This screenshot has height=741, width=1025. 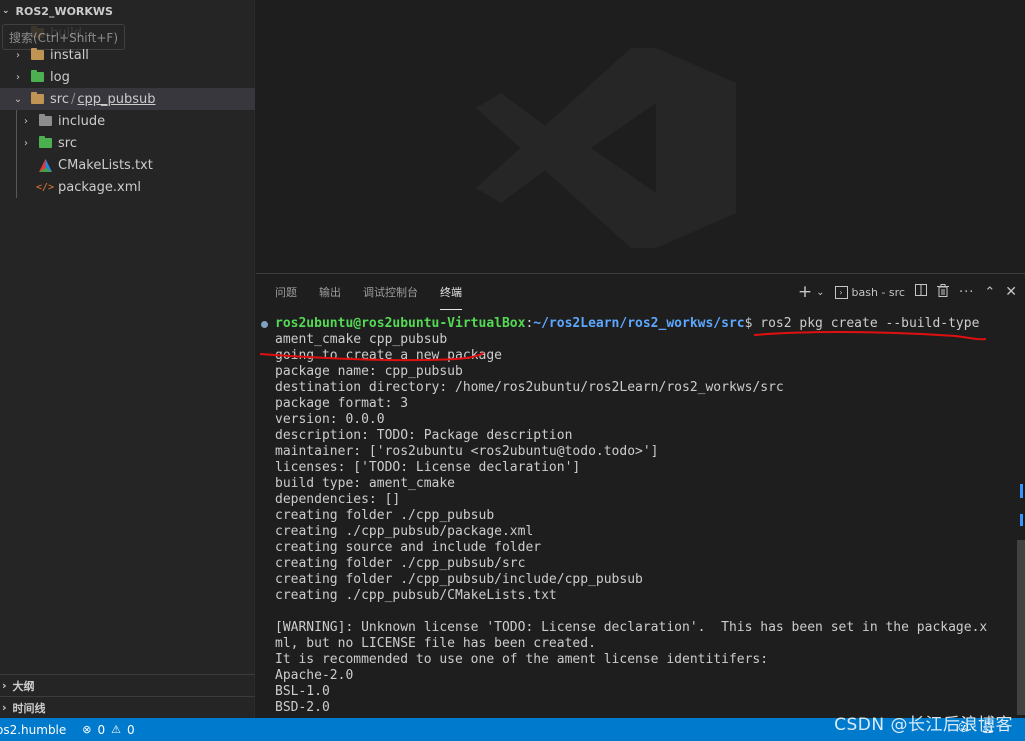 What do you see at coordinates (69, 55) in the screenshot?
I see `tree-item-label: install` at bounding box center [69, 55].